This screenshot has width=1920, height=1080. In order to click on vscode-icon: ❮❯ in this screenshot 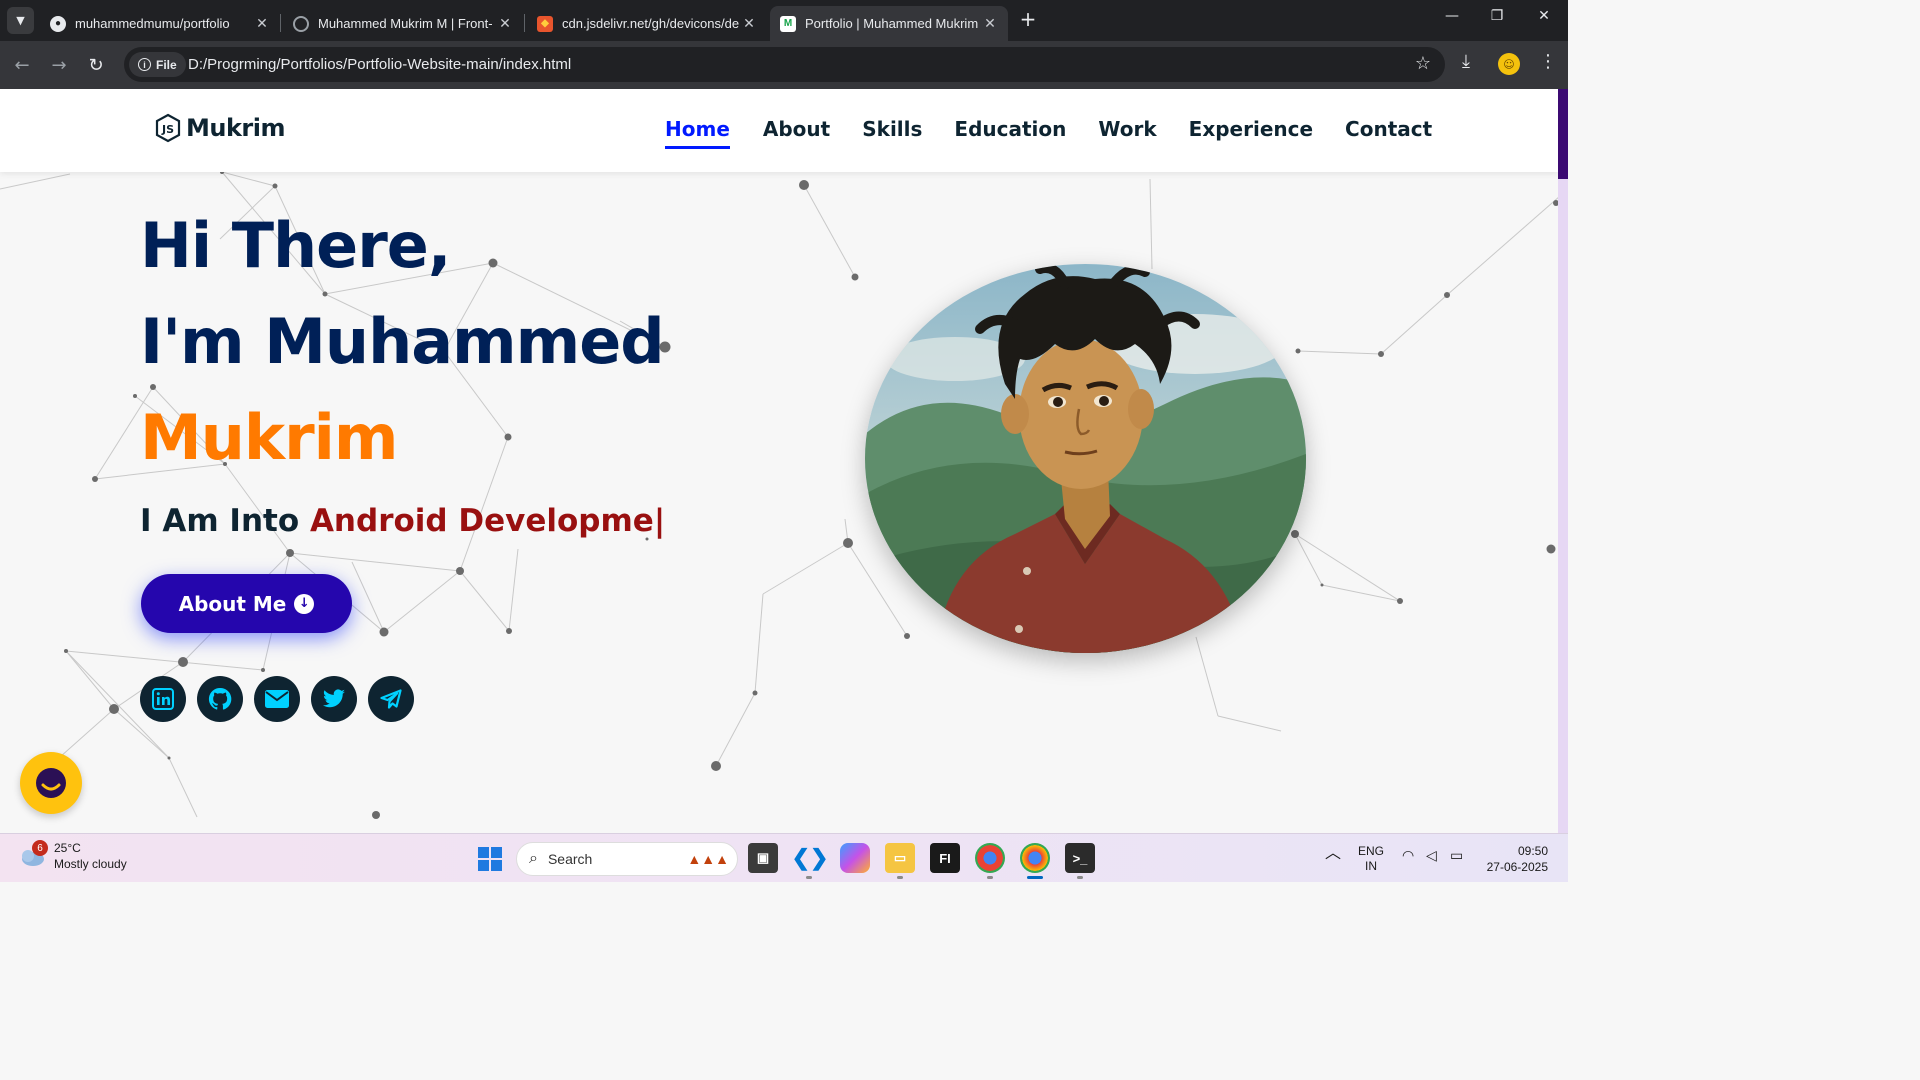, I will do `click(810, 858)`.